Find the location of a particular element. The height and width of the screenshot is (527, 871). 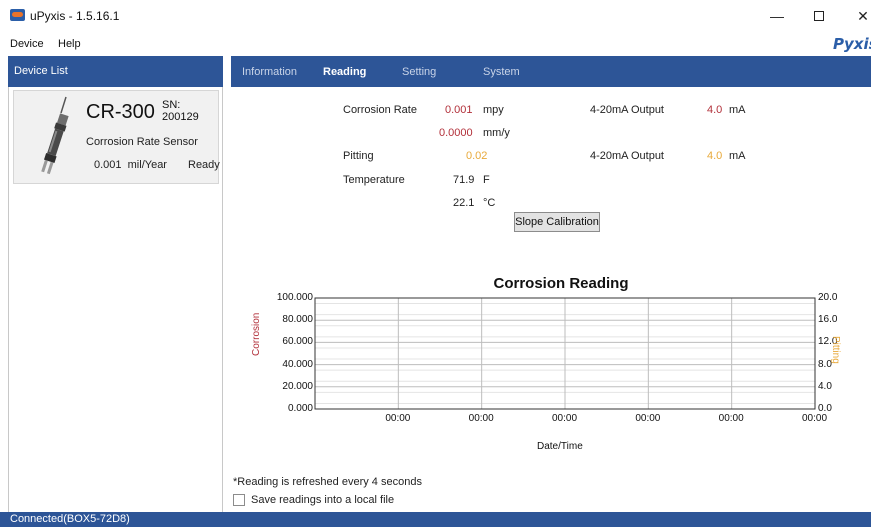

save-readings-label: Save readings into a local file is located at coordinates (322, 500).